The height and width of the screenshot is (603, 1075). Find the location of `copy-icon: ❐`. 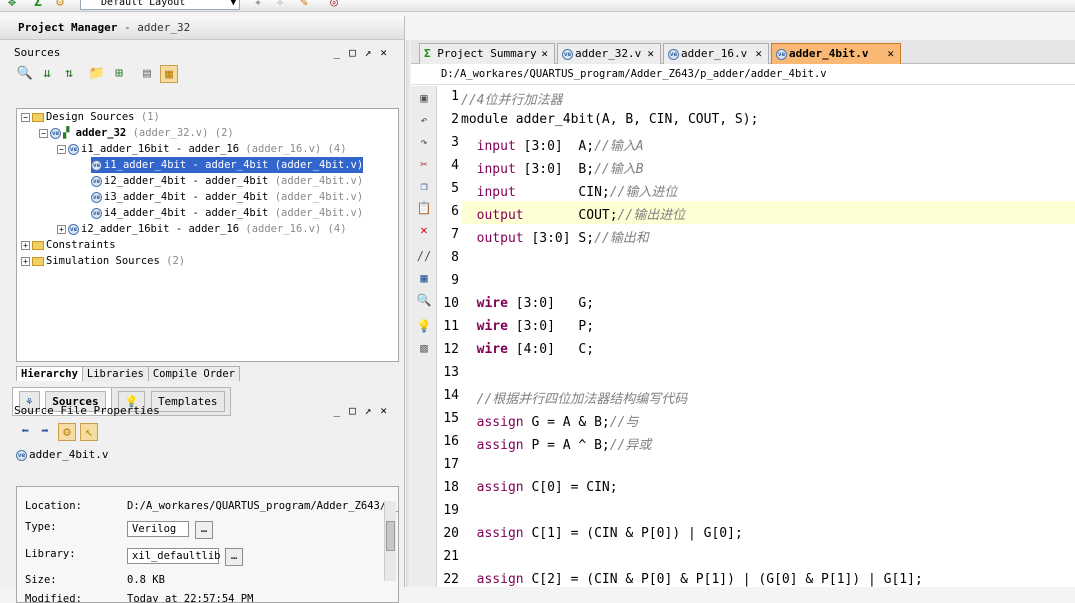

copy-icon: ❐ is located at coordinates (424, 186).